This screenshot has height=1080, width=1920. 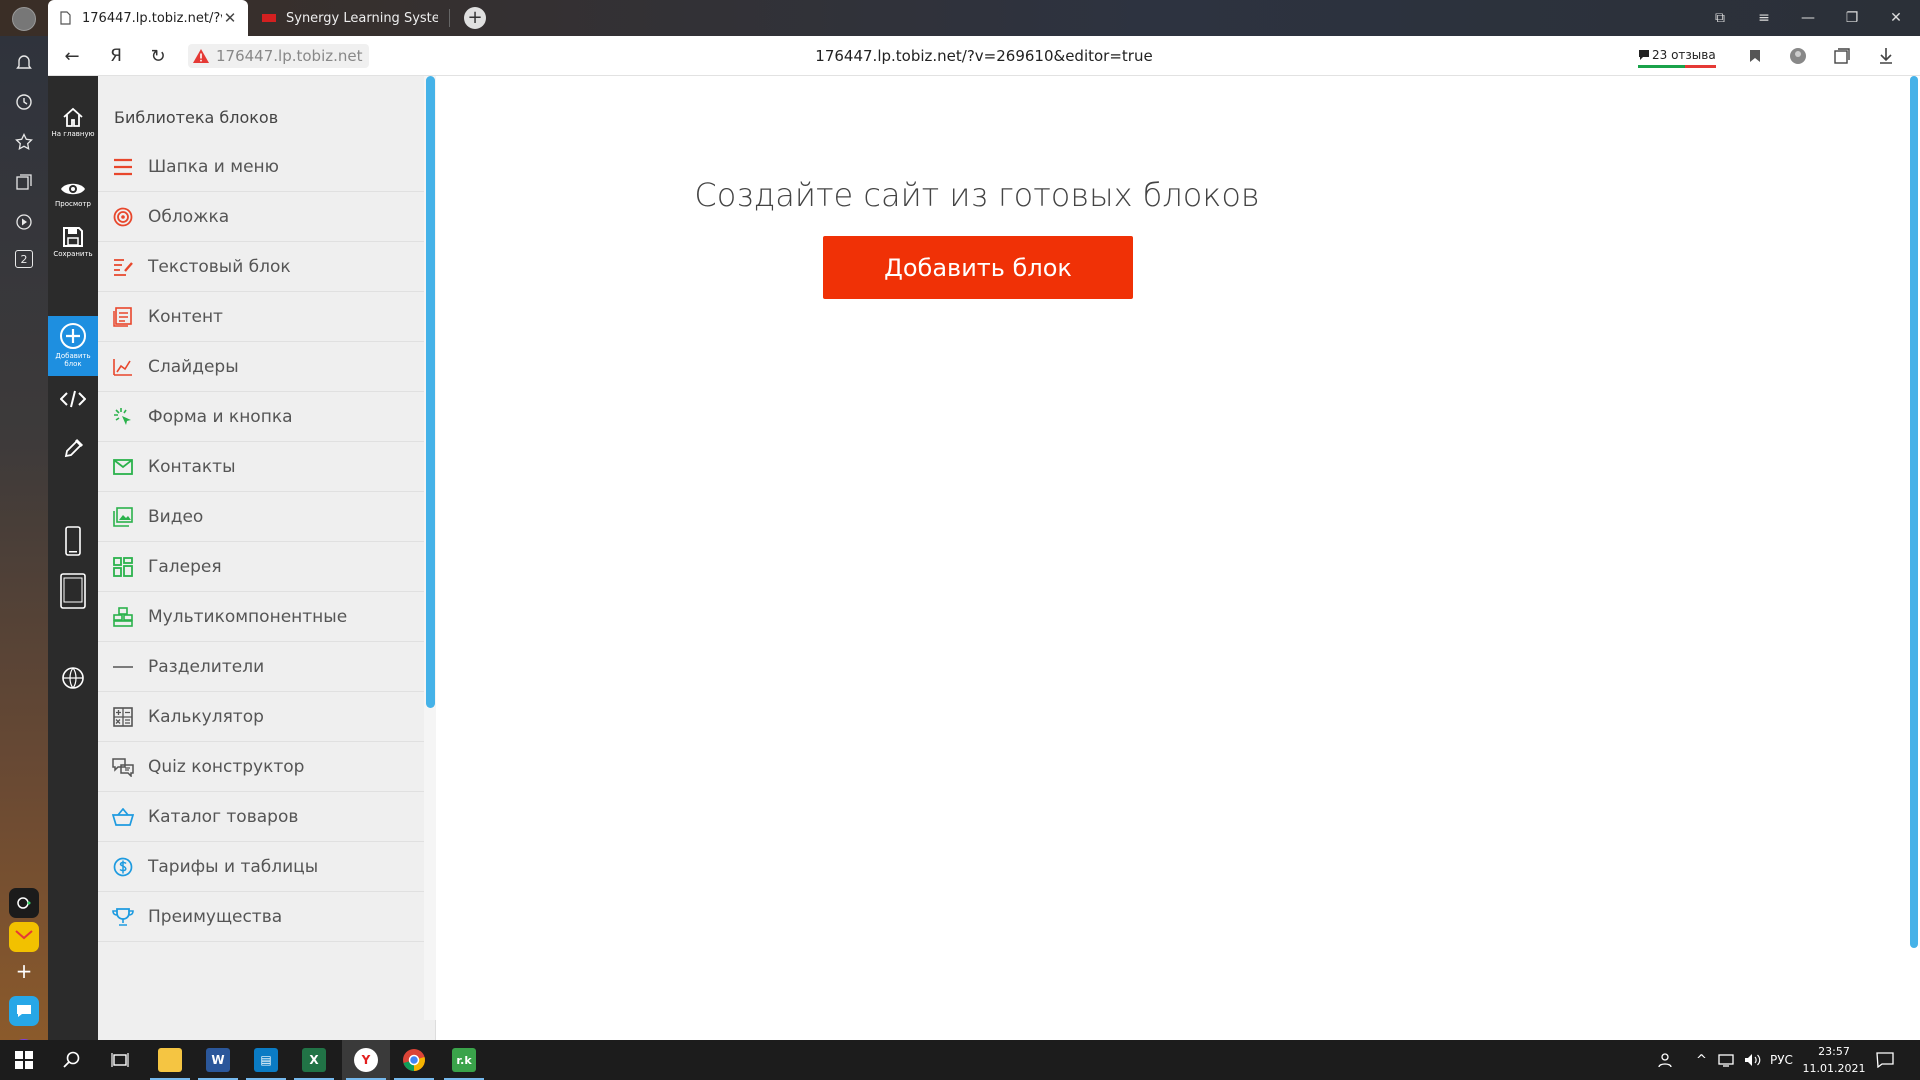 I want to click on collections-panel-icon, so click(x=24, y=182).